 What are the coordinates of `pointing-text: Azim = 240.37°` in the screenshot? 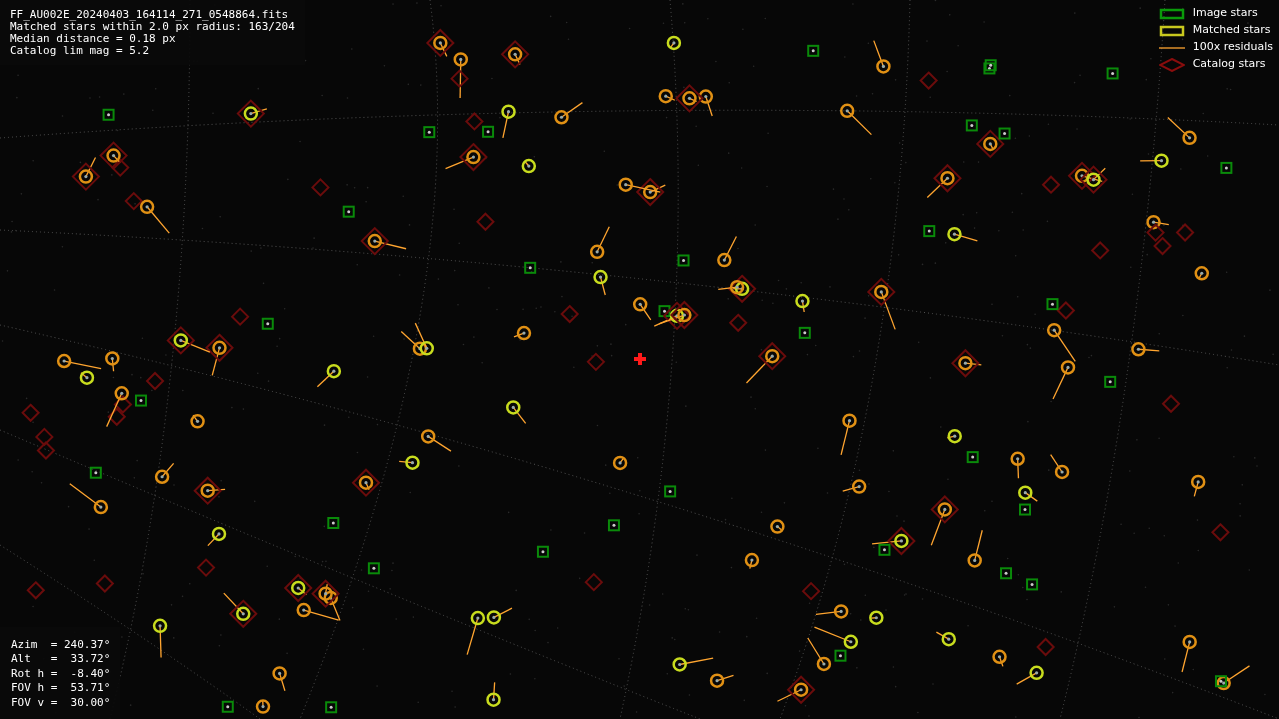 It's located at (61, 644).